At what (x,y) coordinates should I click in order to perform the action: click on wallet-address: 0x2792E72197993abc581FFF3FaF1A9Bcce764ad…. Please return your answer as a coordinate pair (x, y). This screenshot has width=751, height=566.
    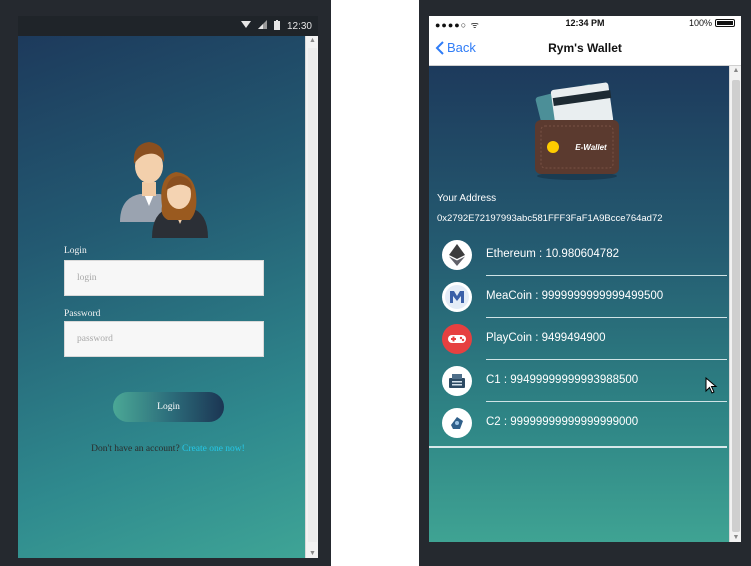
    Looking at the image, I should click on (550, 218).